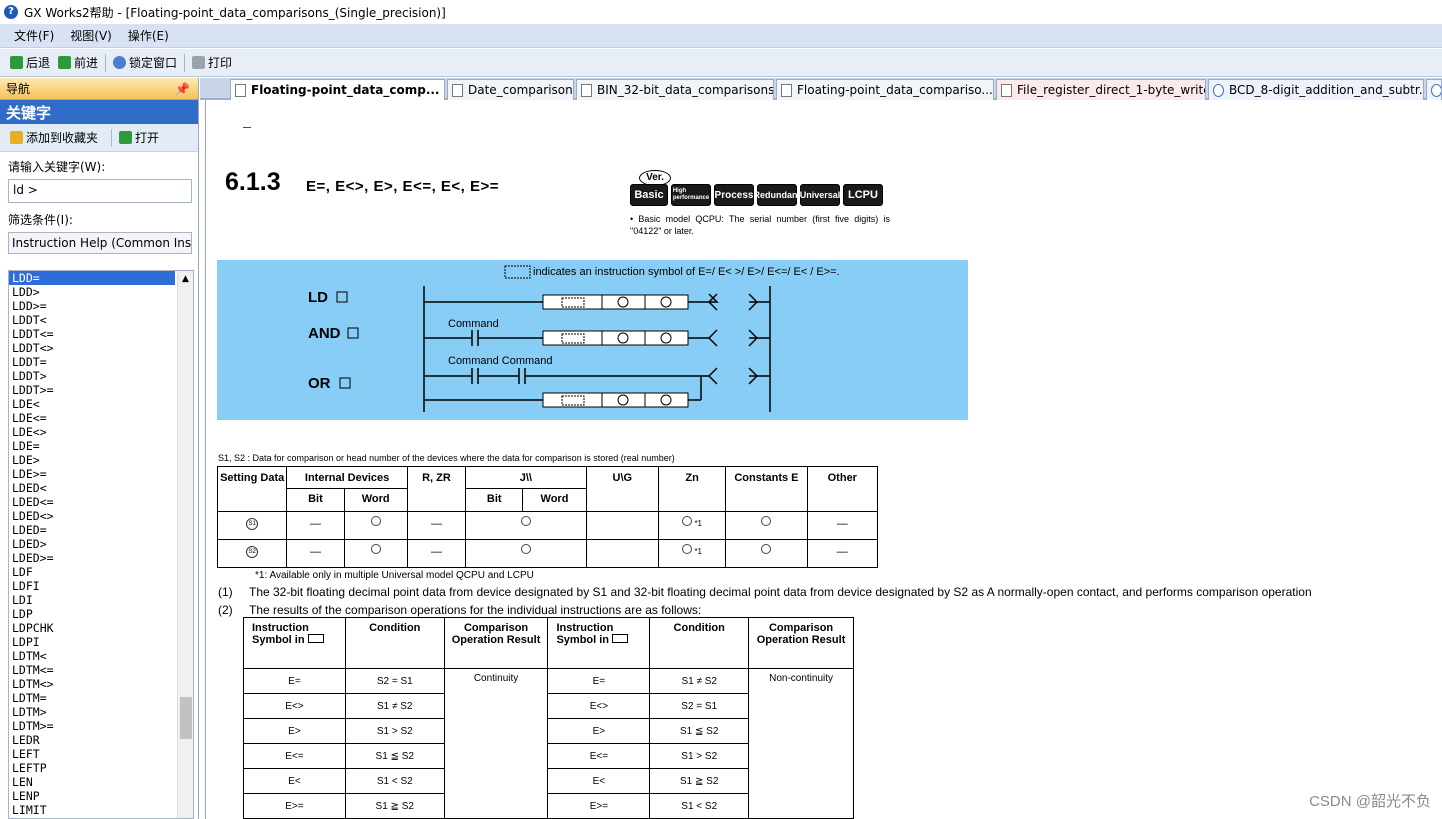 This screenshot has height=819, width=1442. What do you see at coordinates (820, 195) in the screenshot?
I see `badge-universal: Universal` at bounding box center [820, 195].